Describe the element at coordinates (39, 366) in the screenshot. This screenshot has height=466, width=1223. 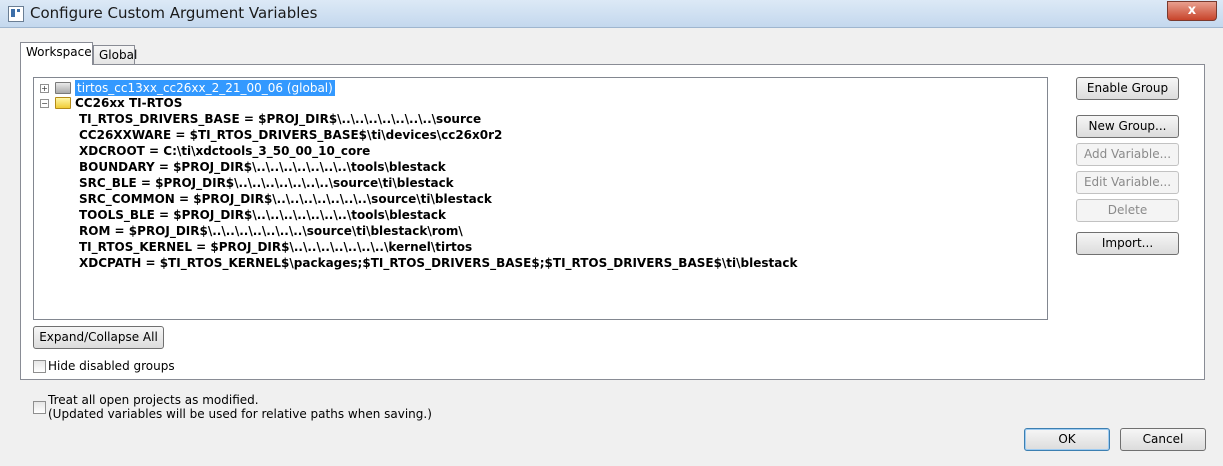
I see `hide-disabled-checkbox` at that location.